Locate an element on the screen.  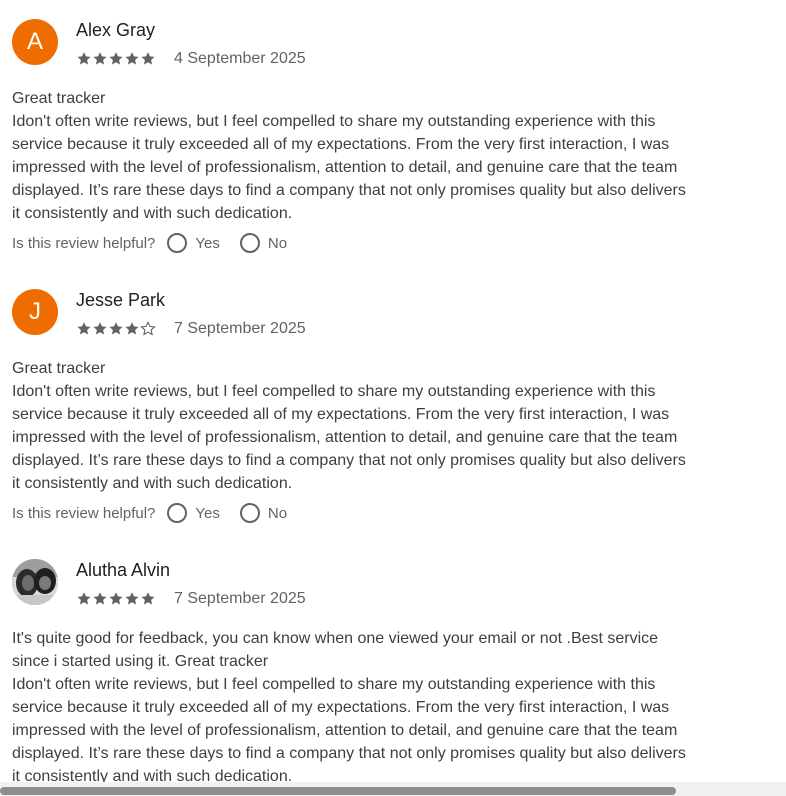
scrollbar-thumb is located at coordinates (338, 791).